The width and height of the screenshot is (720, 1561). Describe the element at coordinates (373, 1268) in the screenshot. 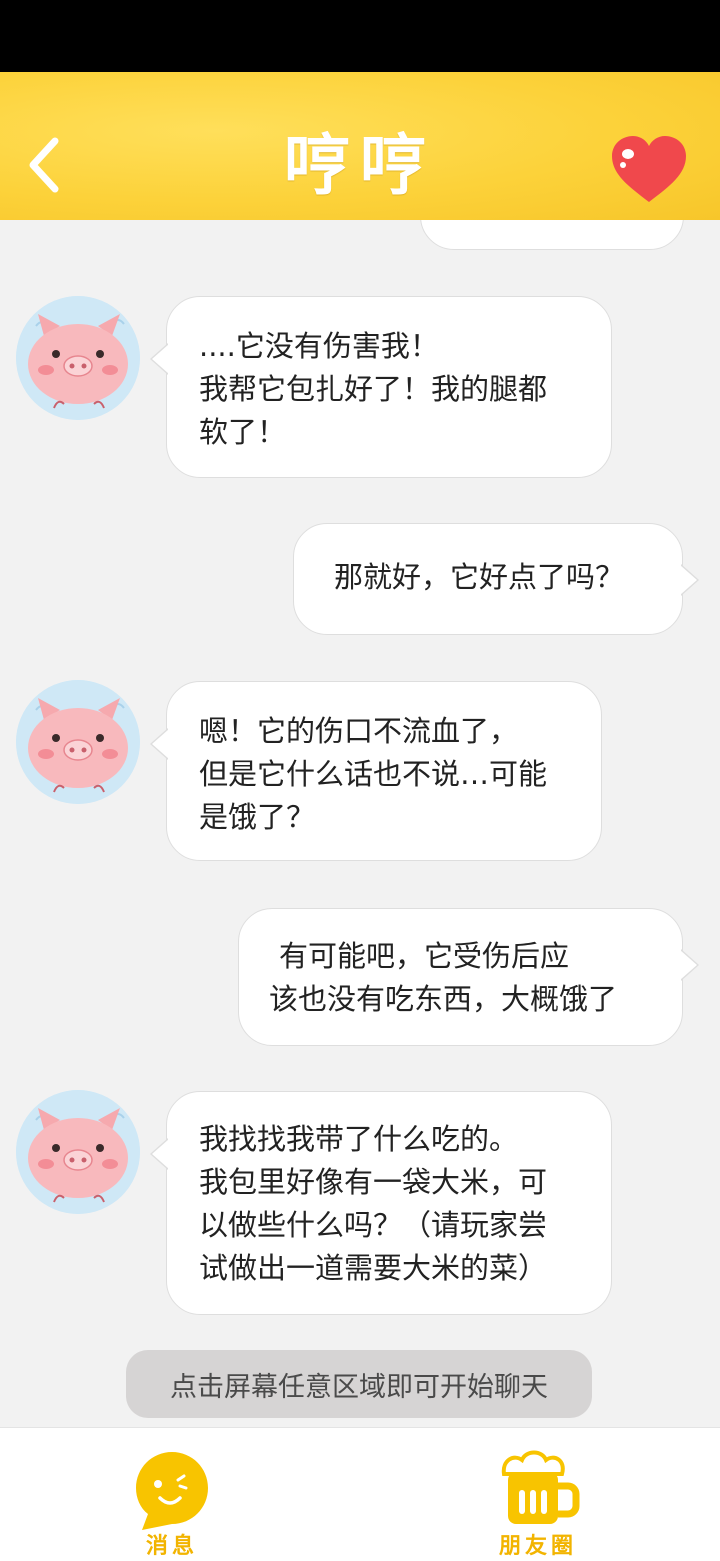

I see `message-text: 试做出一道需要大米的菜）` at that location.